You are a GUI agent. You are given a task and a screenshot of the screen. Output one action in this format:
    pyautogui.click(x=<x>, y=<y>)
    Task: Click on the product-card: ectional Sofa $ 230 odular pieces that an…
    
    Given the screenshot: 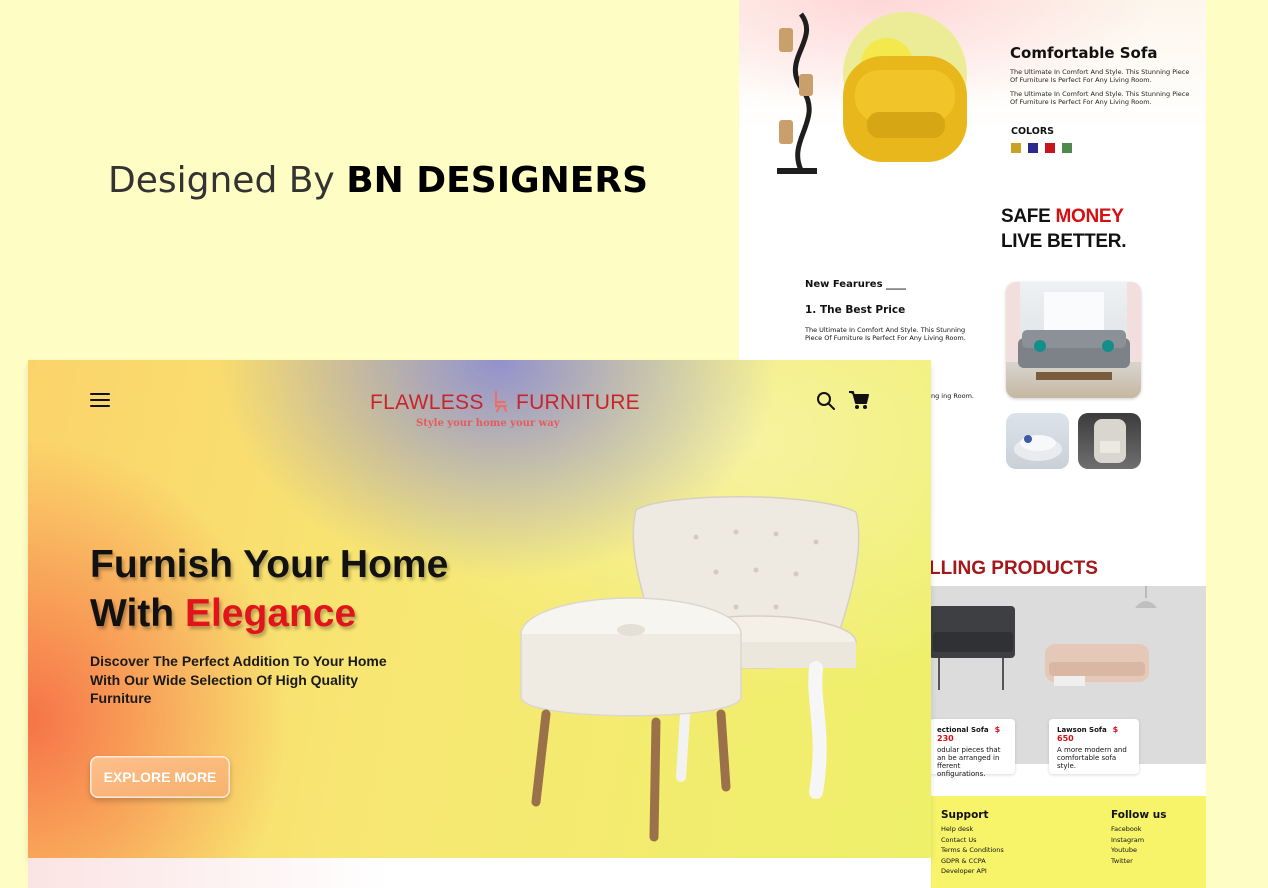 What is the action you would take?
    pyautogui.click(x=972, y=748)
    